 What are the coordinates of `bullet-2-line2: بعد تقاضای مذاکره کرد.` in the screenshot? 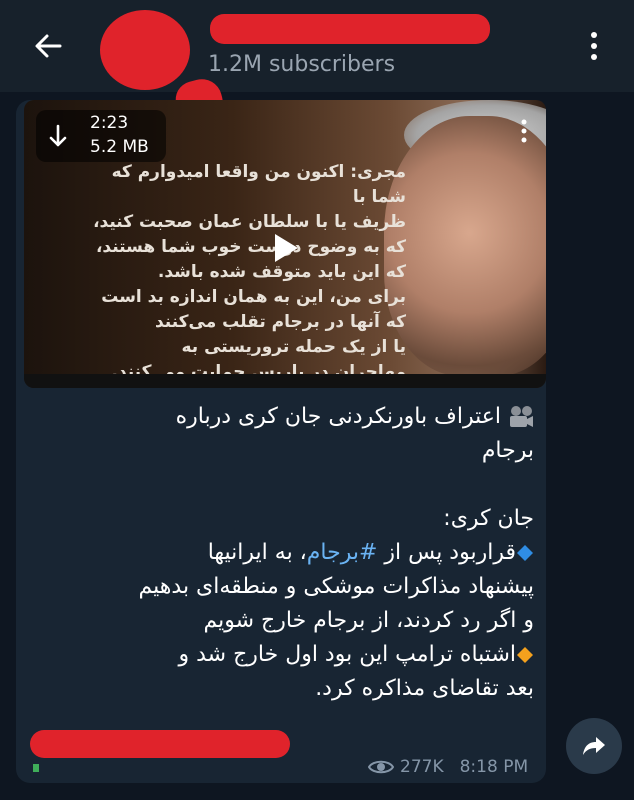 It's located at (424, 688).